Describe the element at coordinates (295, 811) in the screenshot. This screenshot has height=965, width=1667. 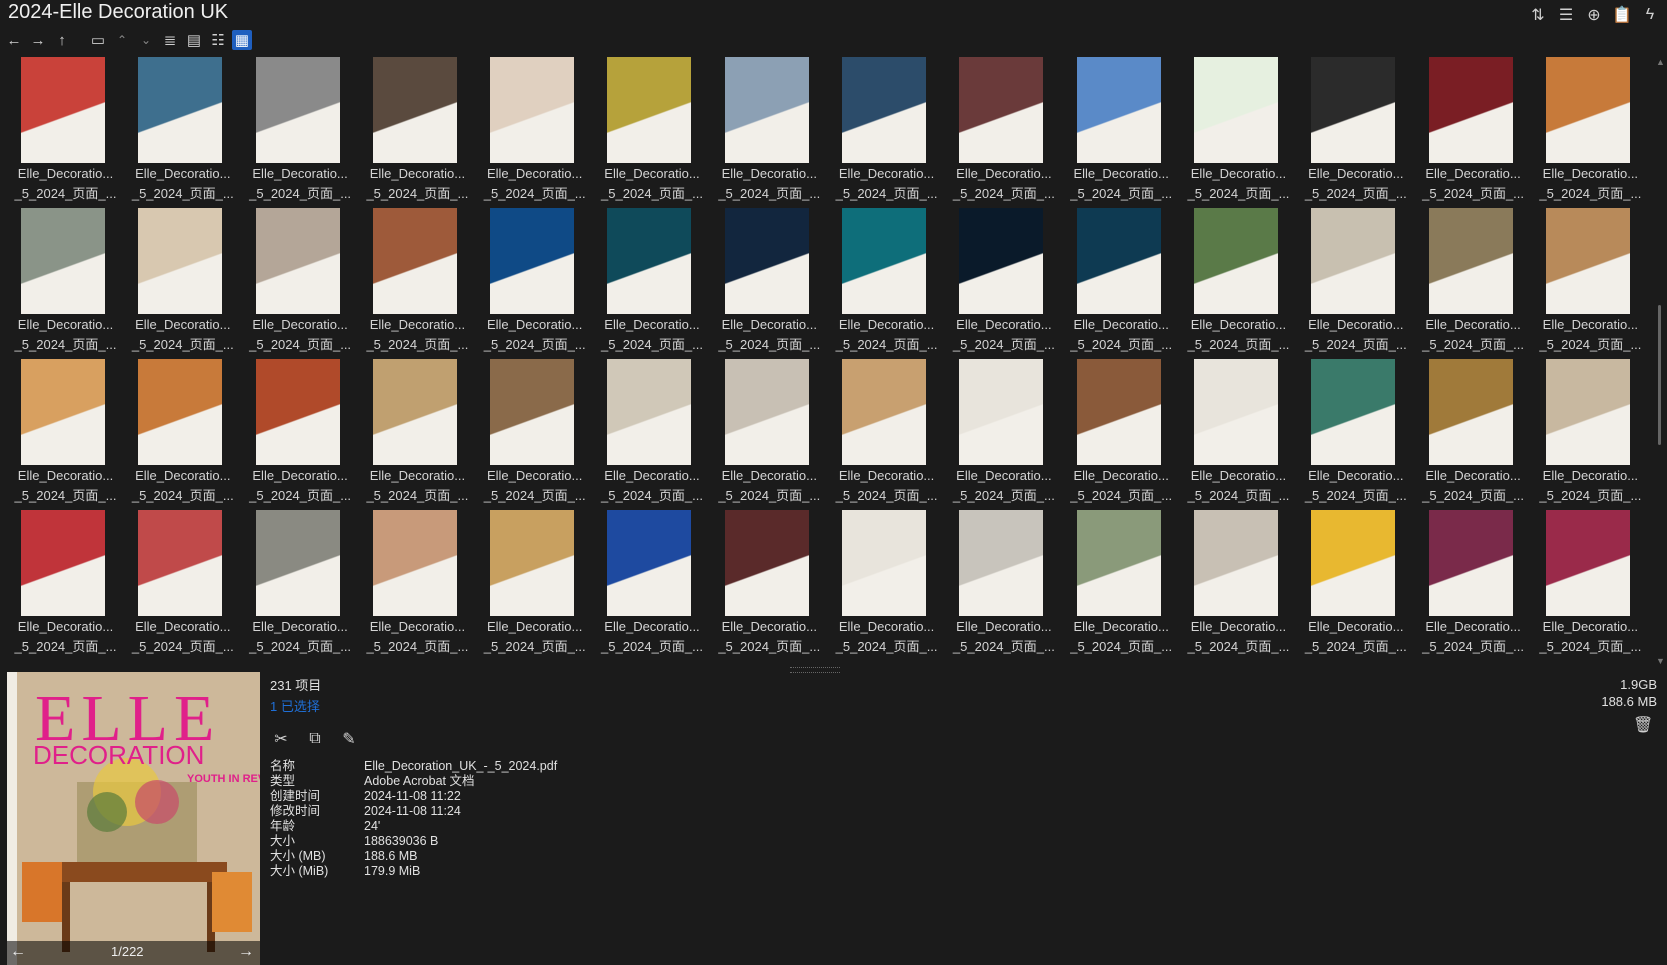
I see `property-key: 修改时间` at that location.